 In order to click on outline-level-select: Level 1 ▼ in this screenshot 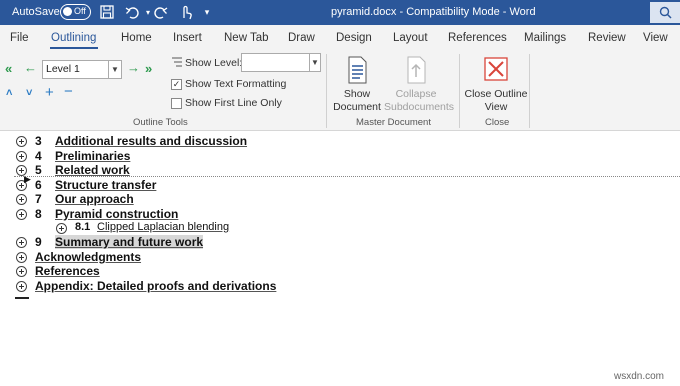, I will do `click(82, 69)`.